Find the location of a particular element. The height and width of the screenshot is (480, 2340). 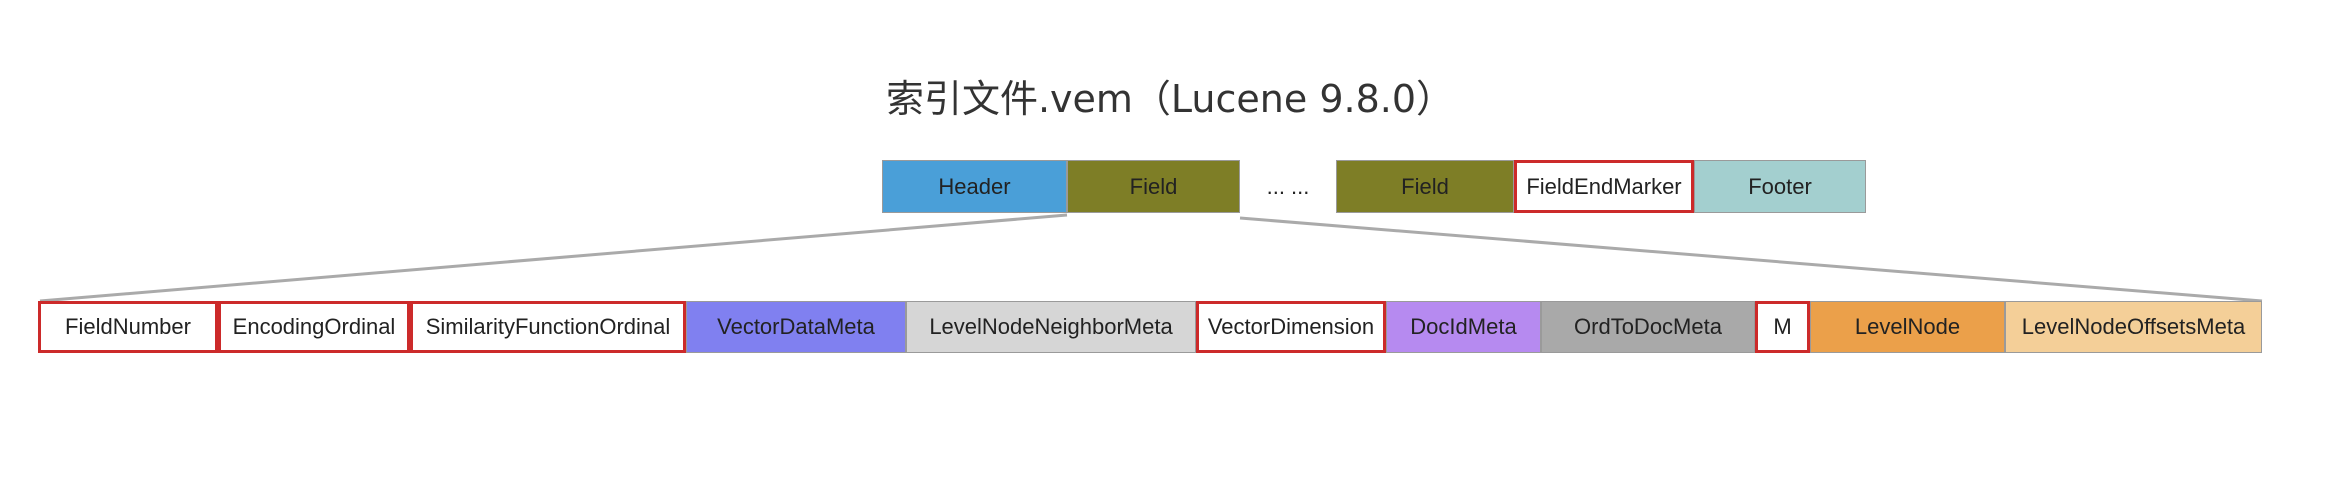

footer-block: Footer is located at coordinates (1780, 186).